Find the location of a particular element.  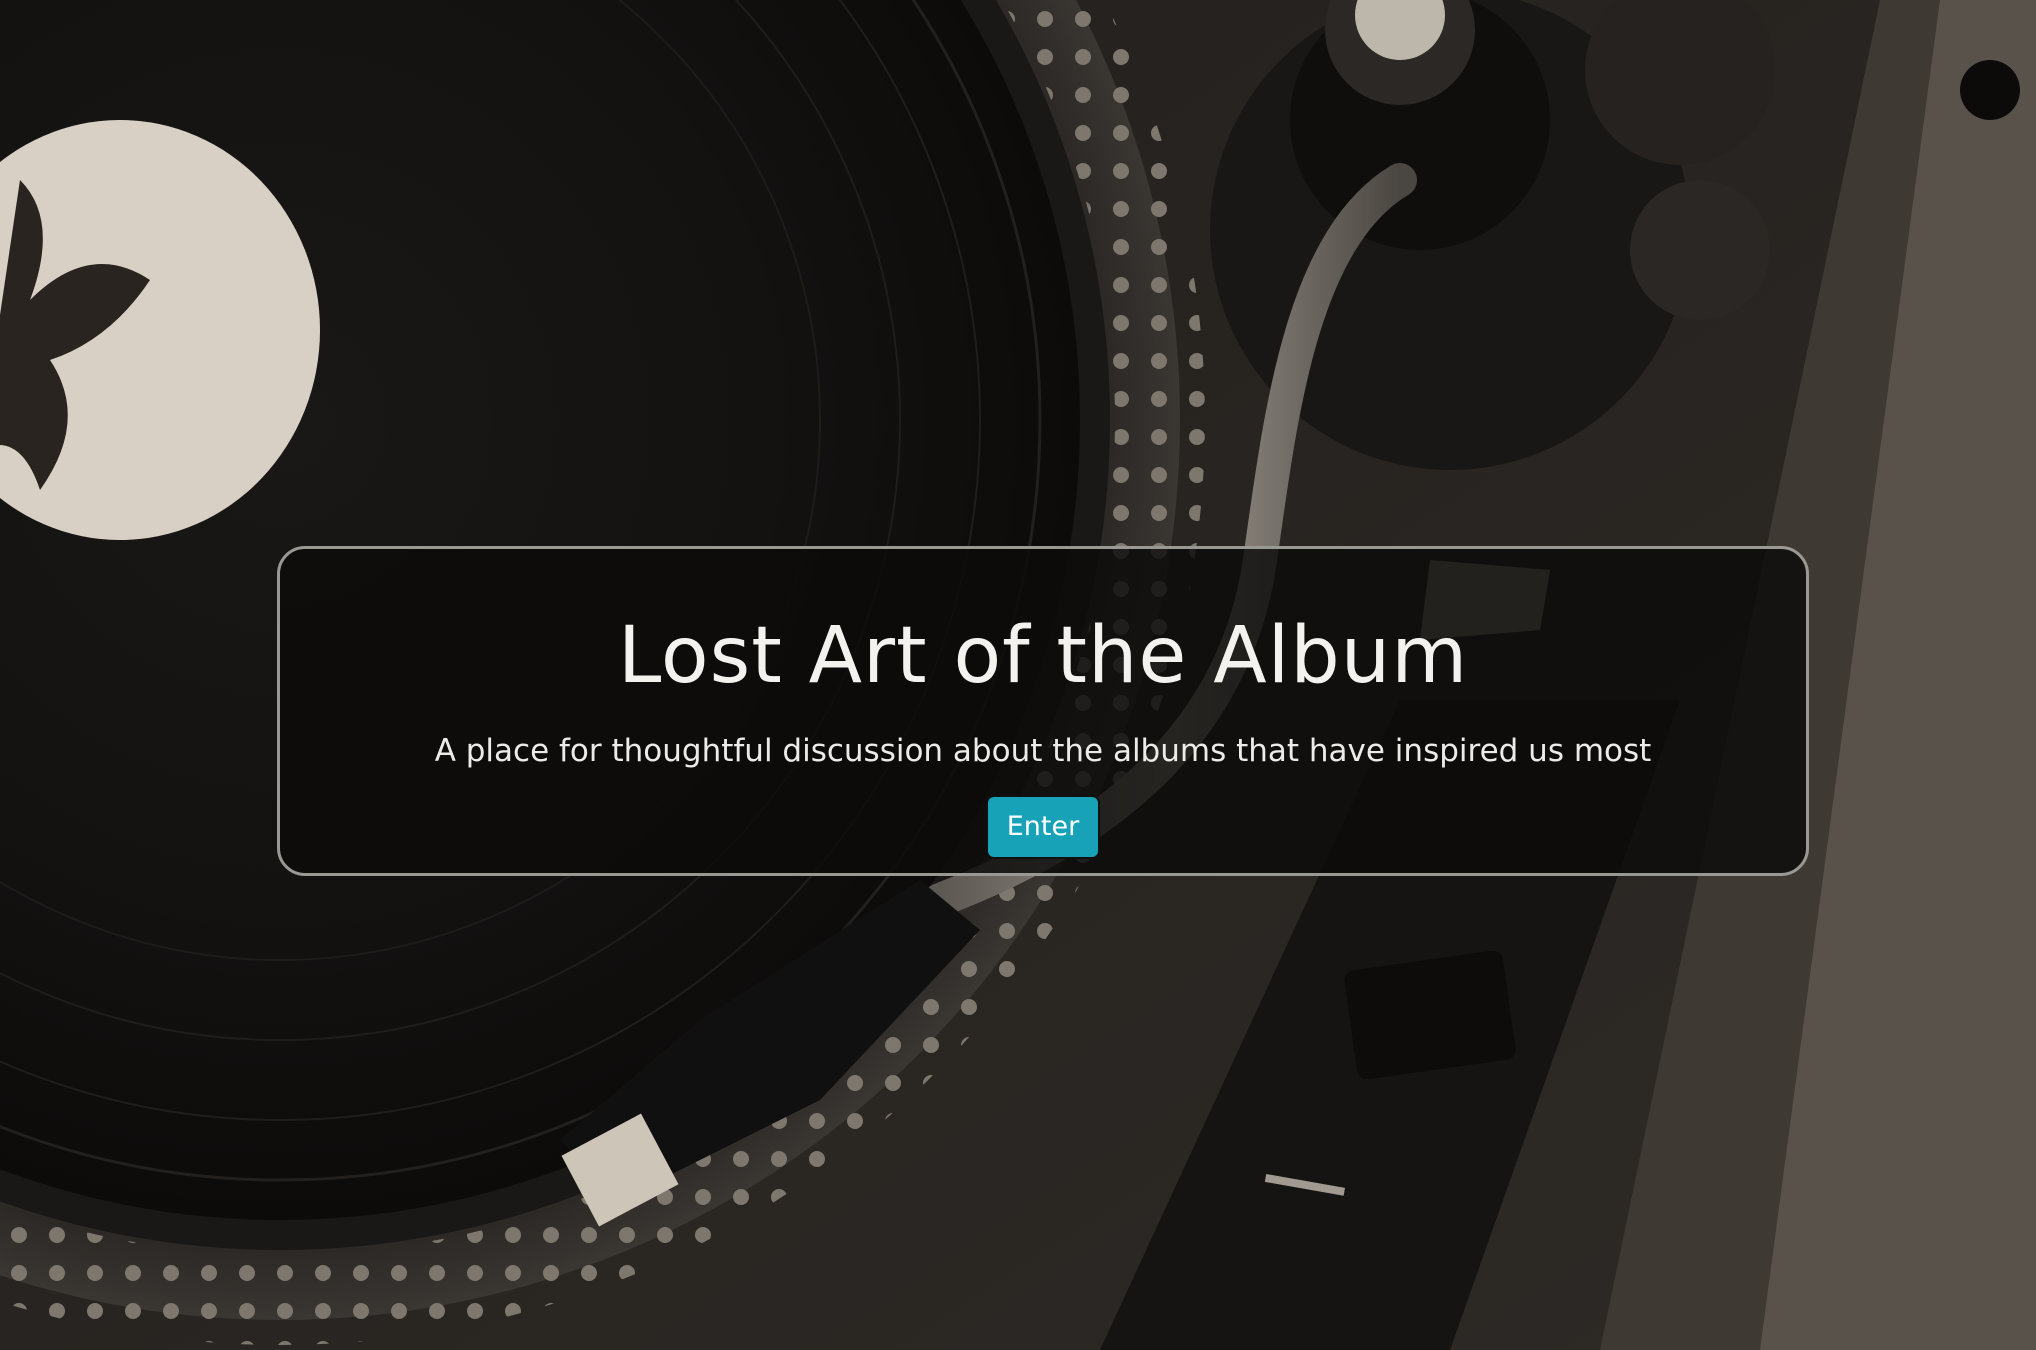

page-title: Lost Art of the Album is located at coordinates (1043, 656).